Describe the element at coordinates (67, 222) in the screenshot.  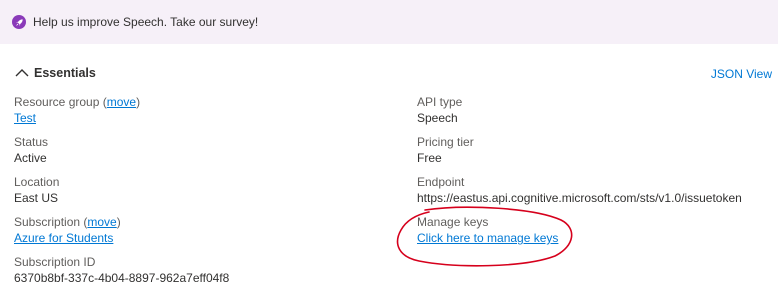
I see `subscription-label: Subscription (move)` at that location.